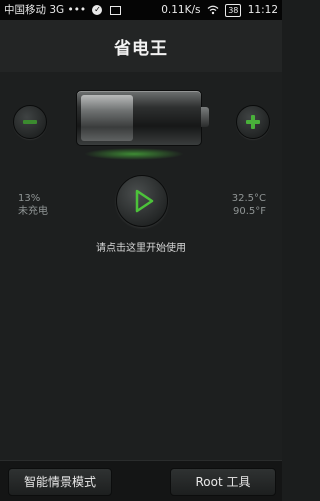 This screenshot has height=501, width=320. I want to click on battery-info: 13% 未充电, so click(33, 205).